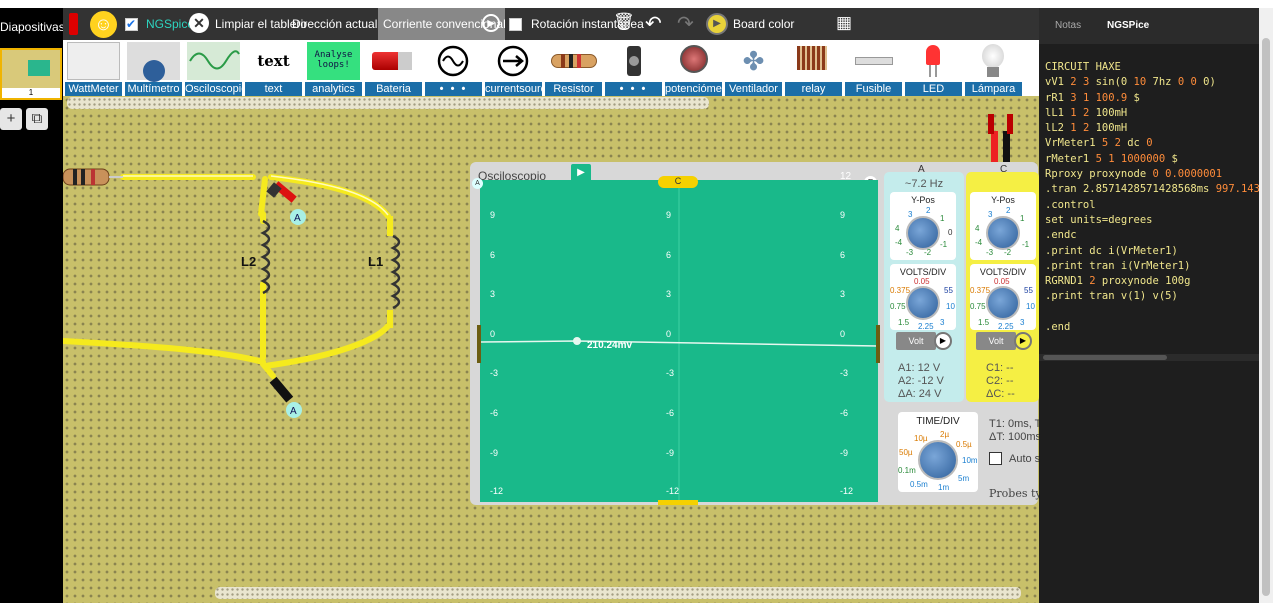  I want to click on scrollbar-thumb, so click(1266, 317).